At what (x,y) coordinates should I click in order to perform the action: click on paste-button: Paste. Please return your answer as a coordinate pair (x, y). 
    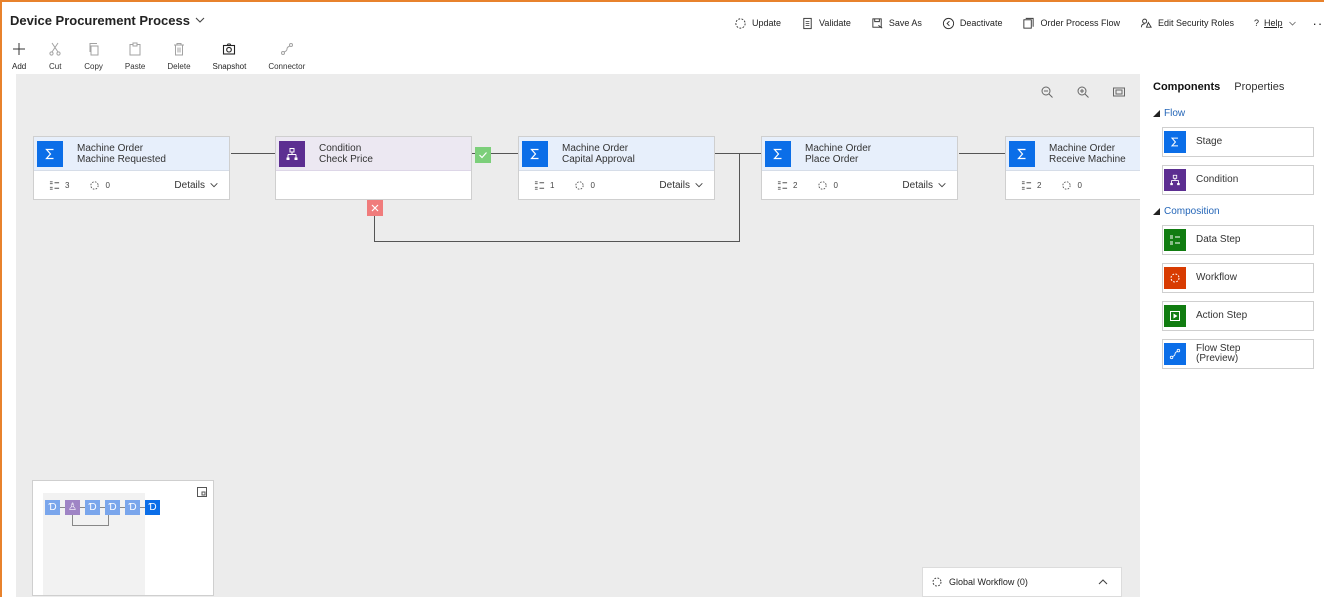
    Looking at the image, I should click on (135, 56).